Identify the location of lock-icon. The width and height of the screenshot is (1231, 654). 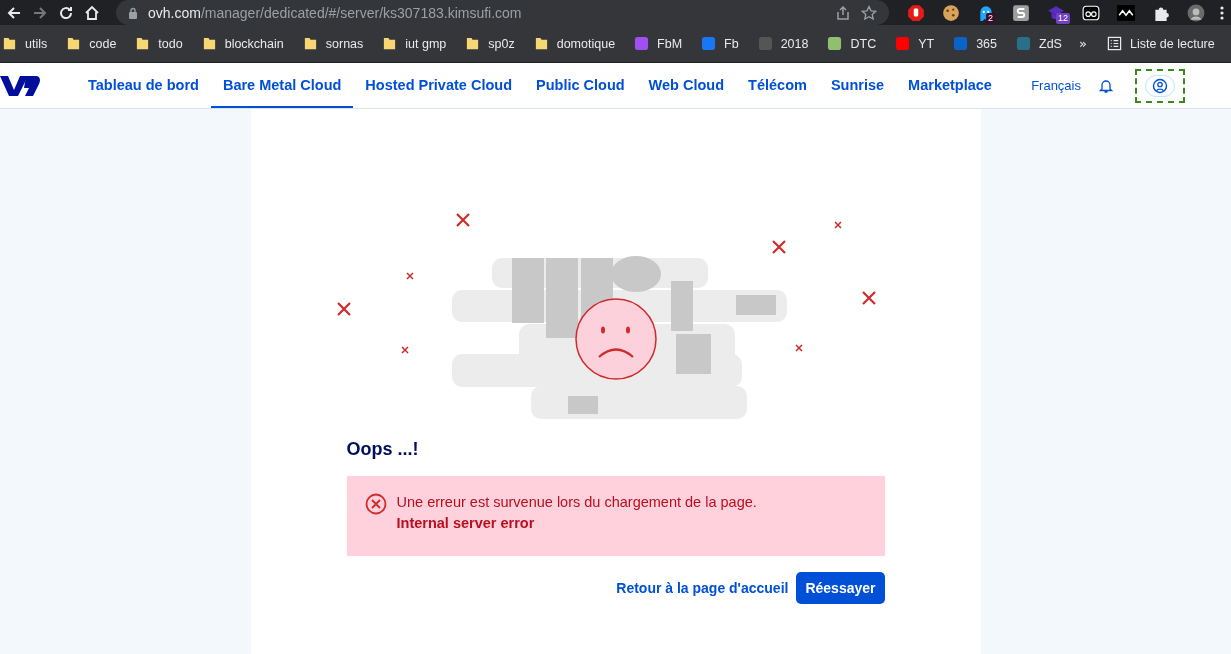
(133, 12).